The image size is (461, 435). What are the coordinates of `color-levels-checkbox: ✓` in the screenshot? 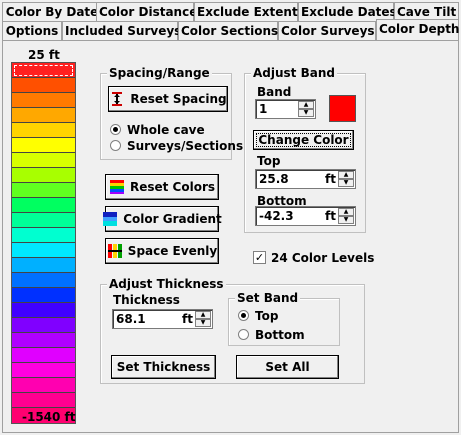 It's located at (259, 257).